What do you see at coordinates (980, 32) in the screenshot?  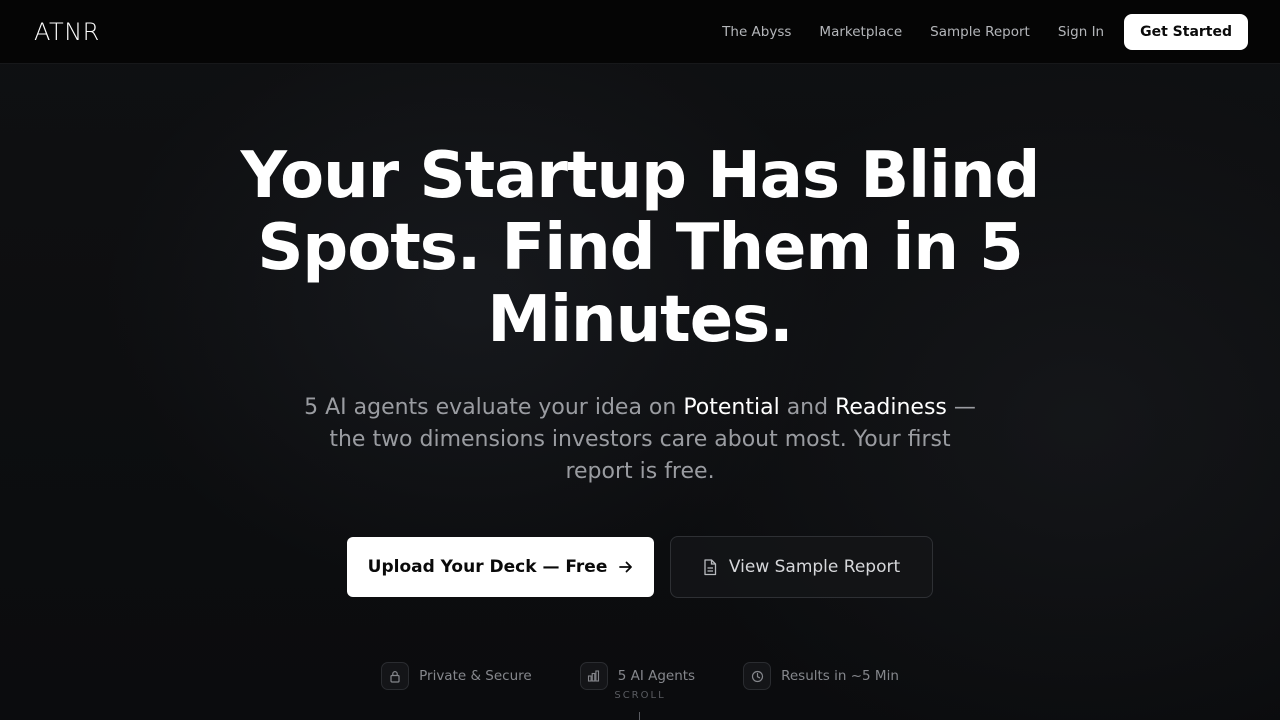 I see `nav-link-sample-report: Sample Report` at bounding box center [980, 32].